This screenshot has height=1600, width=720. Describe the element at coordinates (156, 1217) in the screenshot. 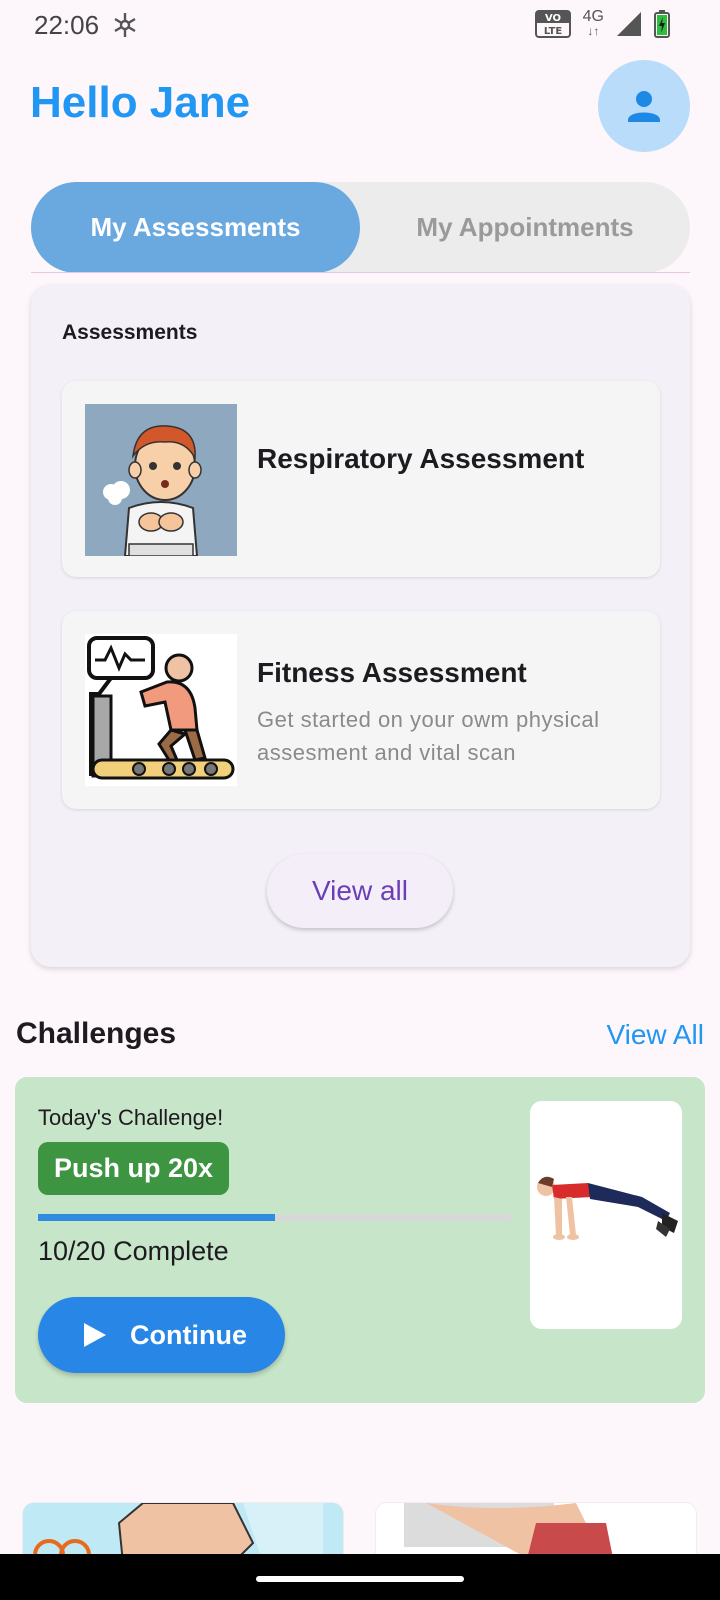

I see `challenge-progress-fill` at that location.